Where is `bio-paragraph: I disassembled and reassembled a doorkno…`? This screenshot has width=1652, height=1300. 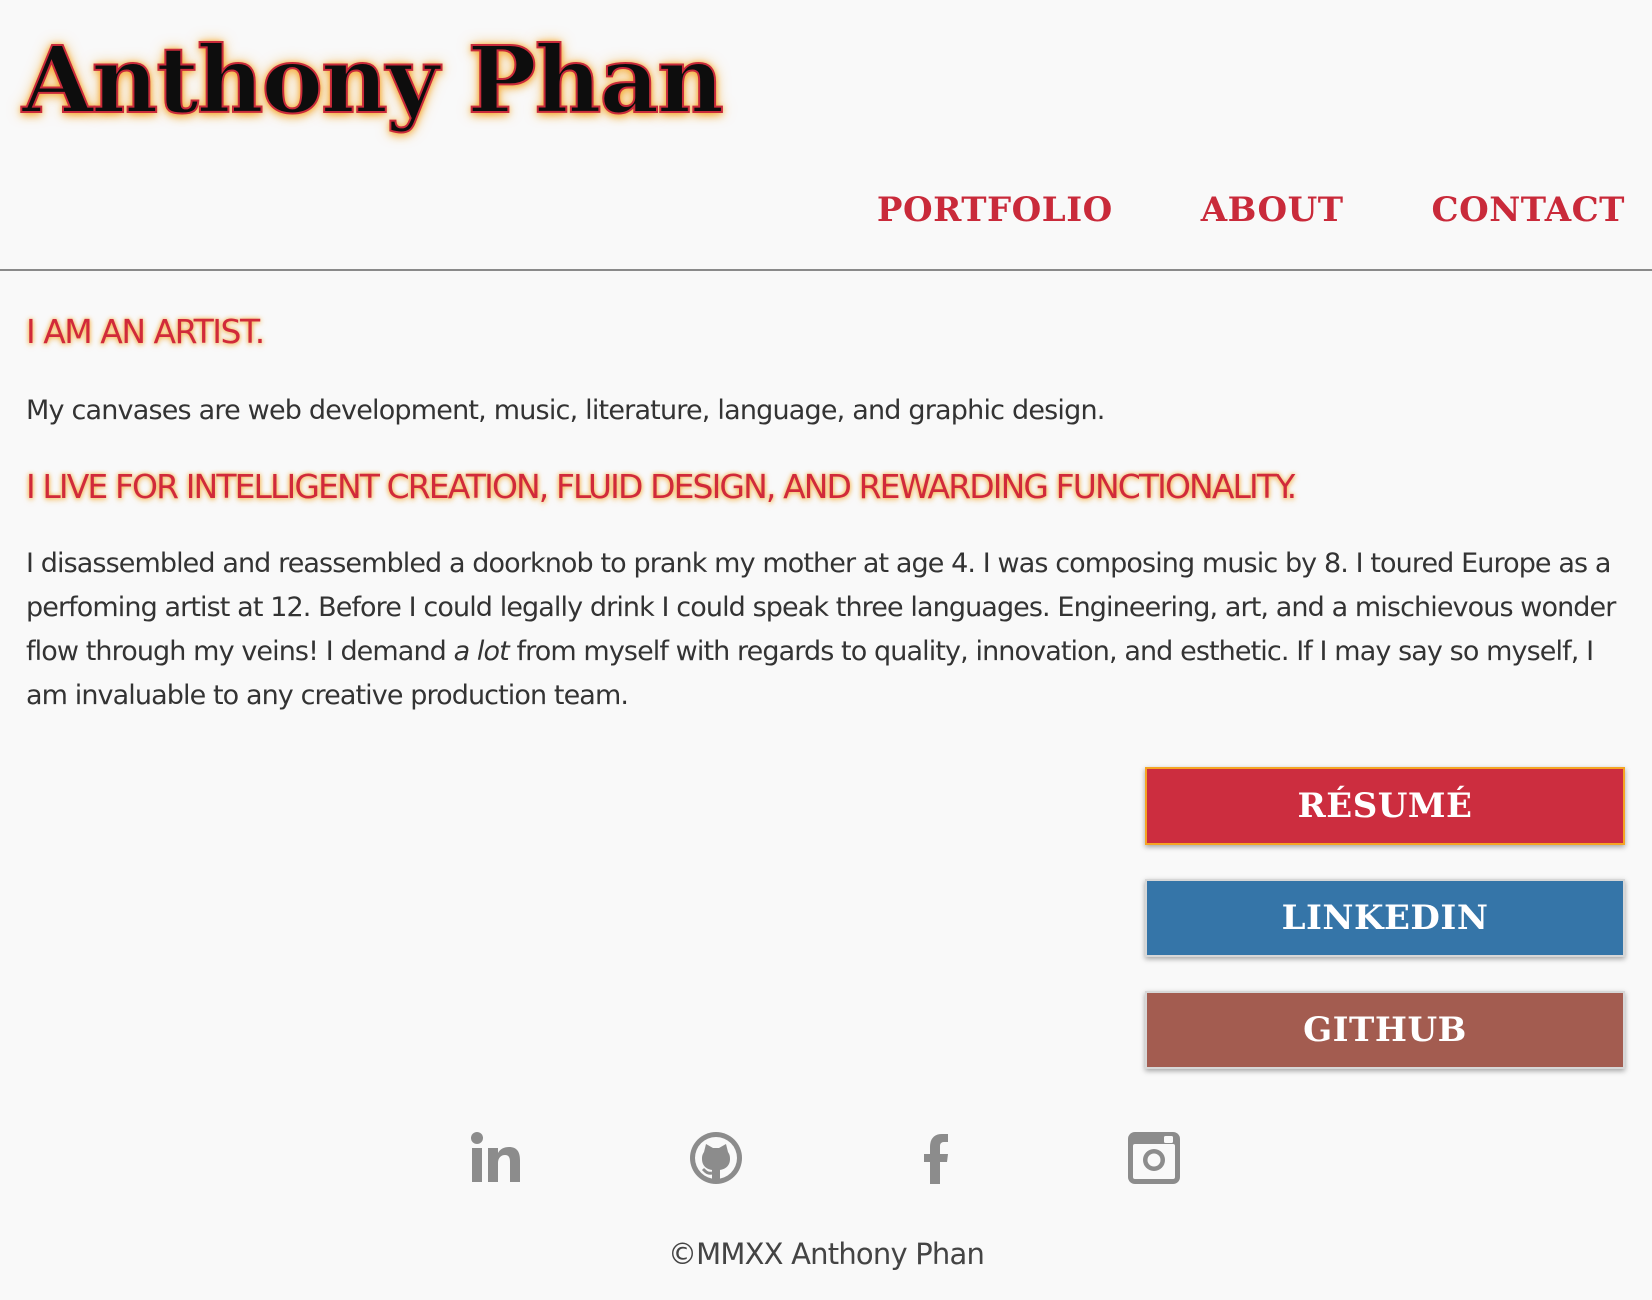 bio-paragraph: I disassembled and reassembled a doorkno… is located at coordinates (826, 630).